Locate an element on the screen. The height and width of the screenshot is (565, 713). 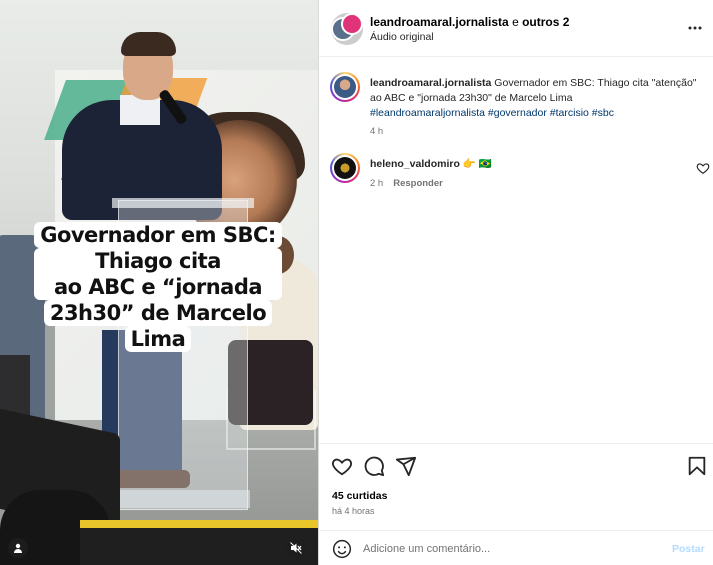
comment-timestamp: 2 h is located at coordinates (376, 183).